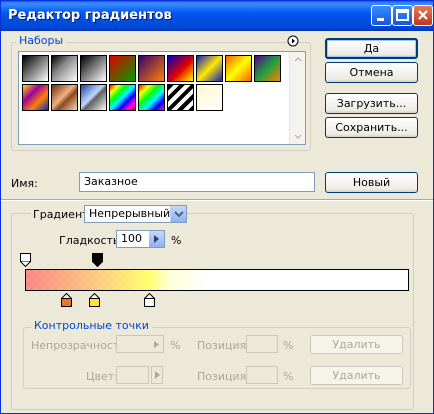  Describe the element at coordinates (238, 68) in the screenshot. I see `preset-swatch-orange-yellow-orange` at that location.